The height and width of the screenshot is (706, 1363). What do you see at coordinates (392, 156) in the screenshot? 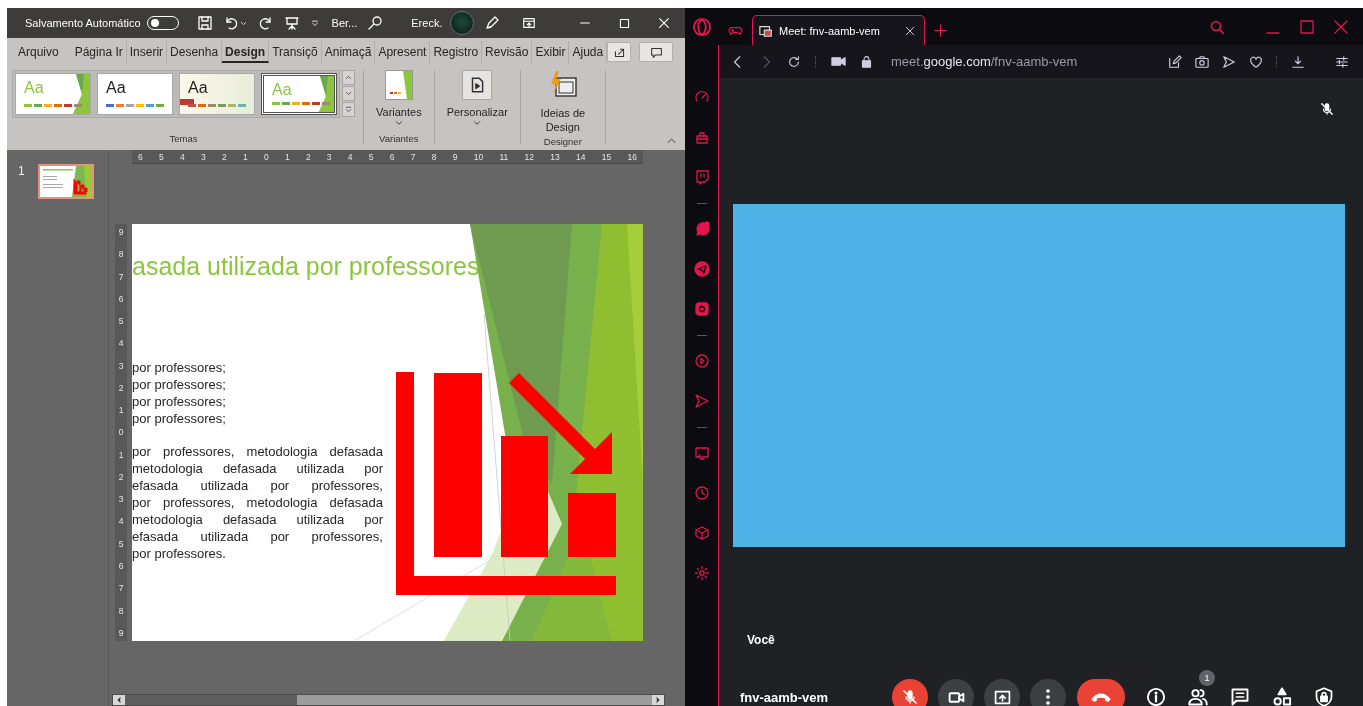
I see `ruler-number: 6` at bounding box center [392, 156].